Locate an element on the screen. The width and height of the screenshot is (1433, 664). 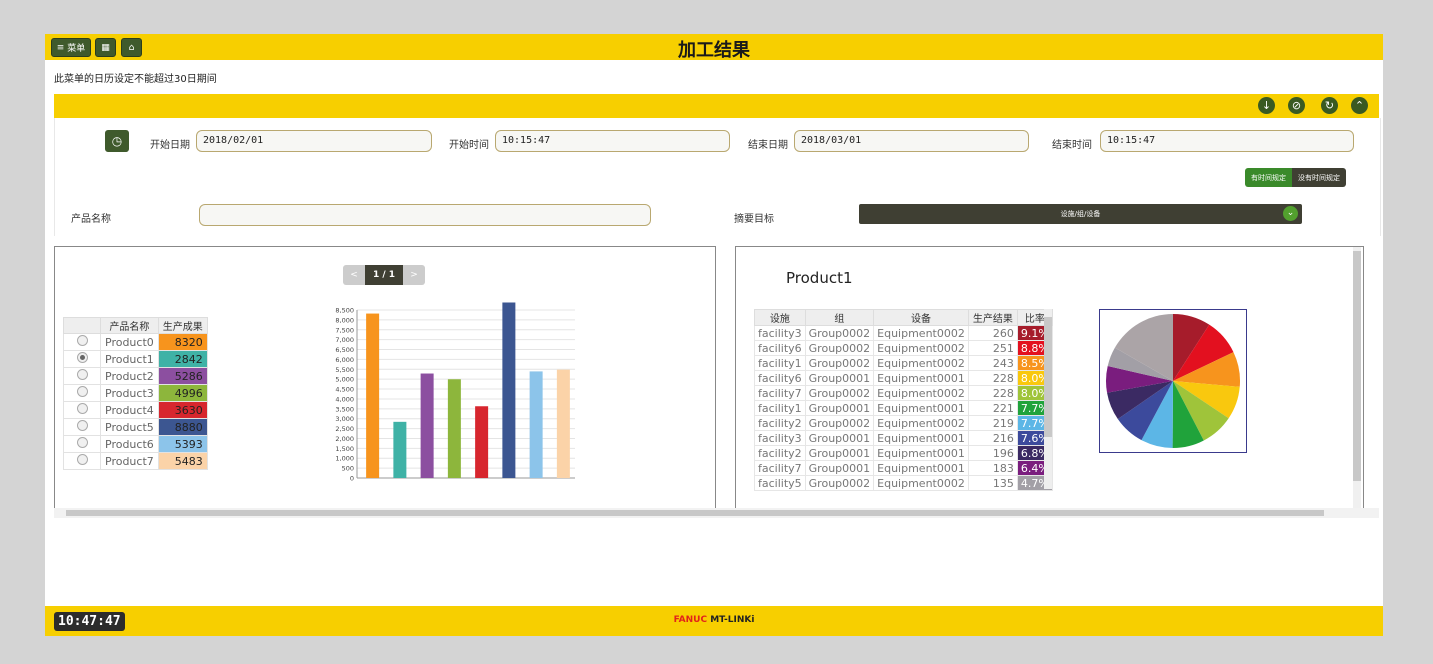
table-scrollbar is located at coordinates (1048, 399).